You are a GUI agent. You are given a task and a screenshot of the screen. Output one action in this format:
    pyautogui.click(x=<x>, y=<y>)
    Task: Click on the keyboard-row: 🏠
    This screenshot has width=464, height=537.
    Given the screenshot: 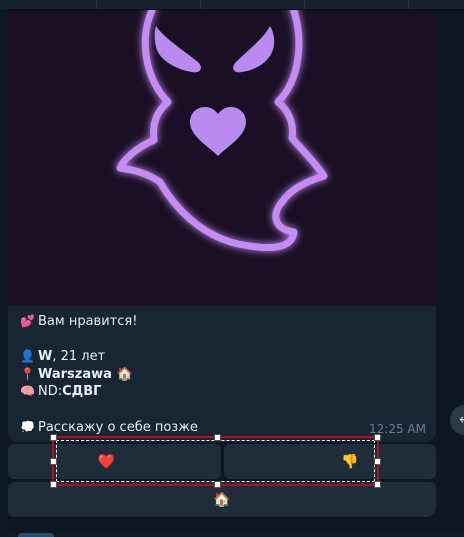 What is the action you would take?
    pyautogui.click(x=222, y=499)
    